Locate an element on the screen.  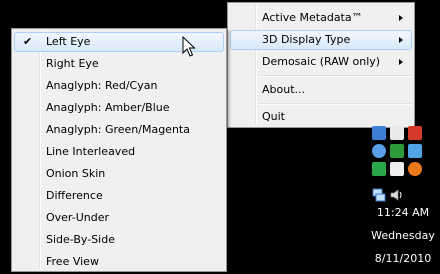
submenu-item-over-under: Over-Under is located at coordinates (119, 218).